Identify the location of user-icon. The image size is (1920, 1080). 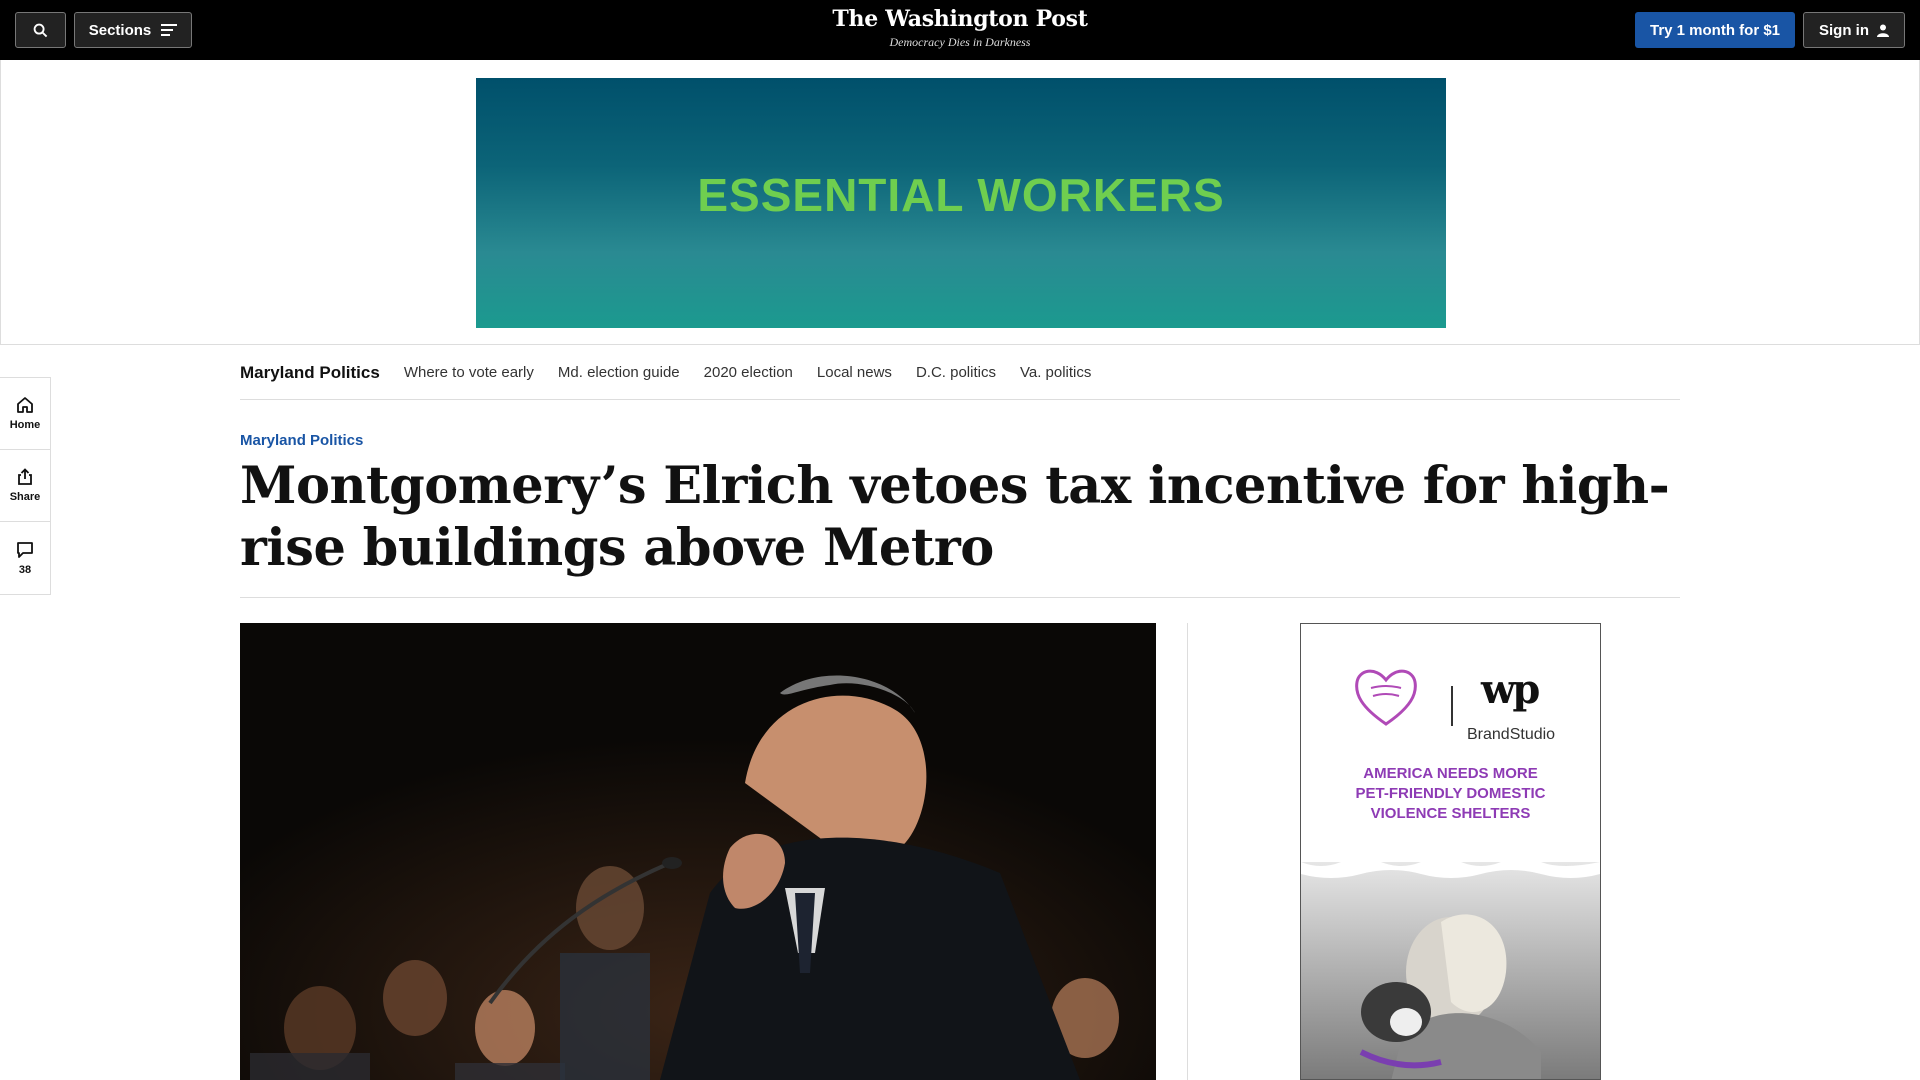
(1883, 30).